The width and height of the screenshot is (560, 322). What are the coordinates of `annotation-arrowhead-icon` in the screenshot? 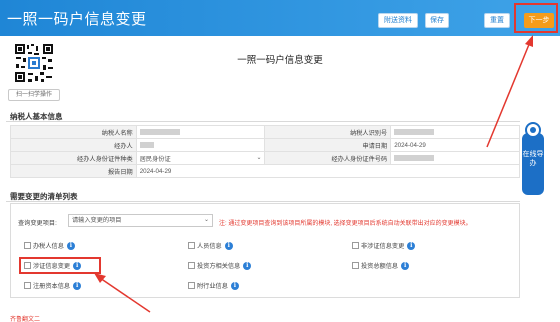 It's located at (529, 41).